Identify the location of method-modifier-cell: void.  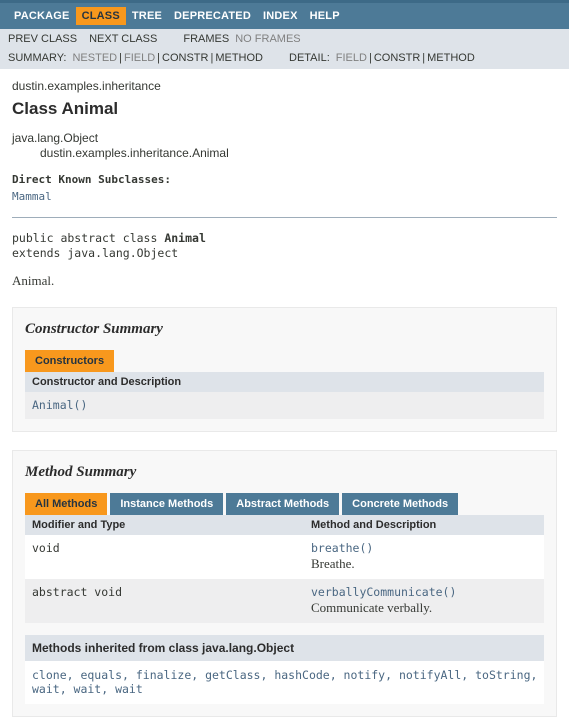
(164, 557).